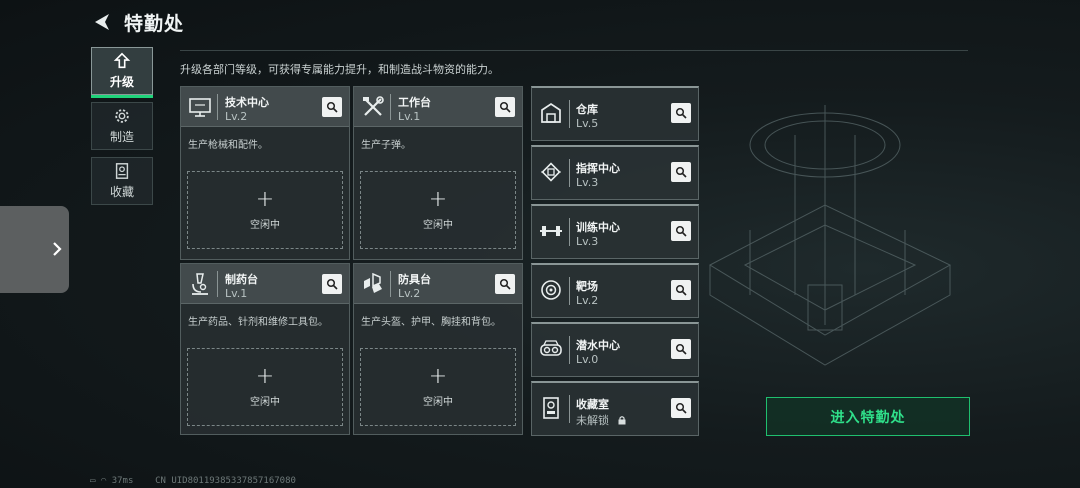  I want to click on dept-name: 制药台, so click(241, 279).